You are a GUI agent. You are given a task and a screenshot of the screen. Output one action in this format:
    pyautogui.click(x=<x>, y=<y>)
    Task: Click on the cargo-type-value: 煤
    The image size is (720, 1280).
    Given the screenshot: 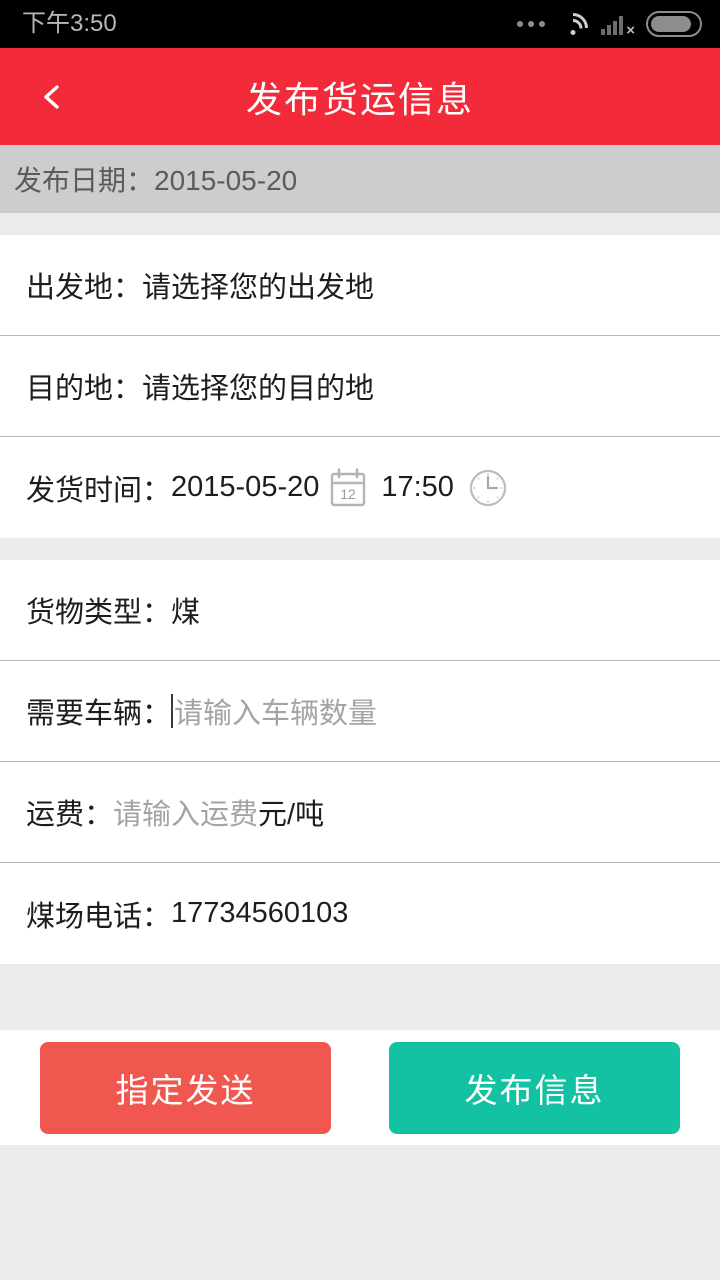 What is the action you would take?
    pyautogui.click(x=186, y=613)
    